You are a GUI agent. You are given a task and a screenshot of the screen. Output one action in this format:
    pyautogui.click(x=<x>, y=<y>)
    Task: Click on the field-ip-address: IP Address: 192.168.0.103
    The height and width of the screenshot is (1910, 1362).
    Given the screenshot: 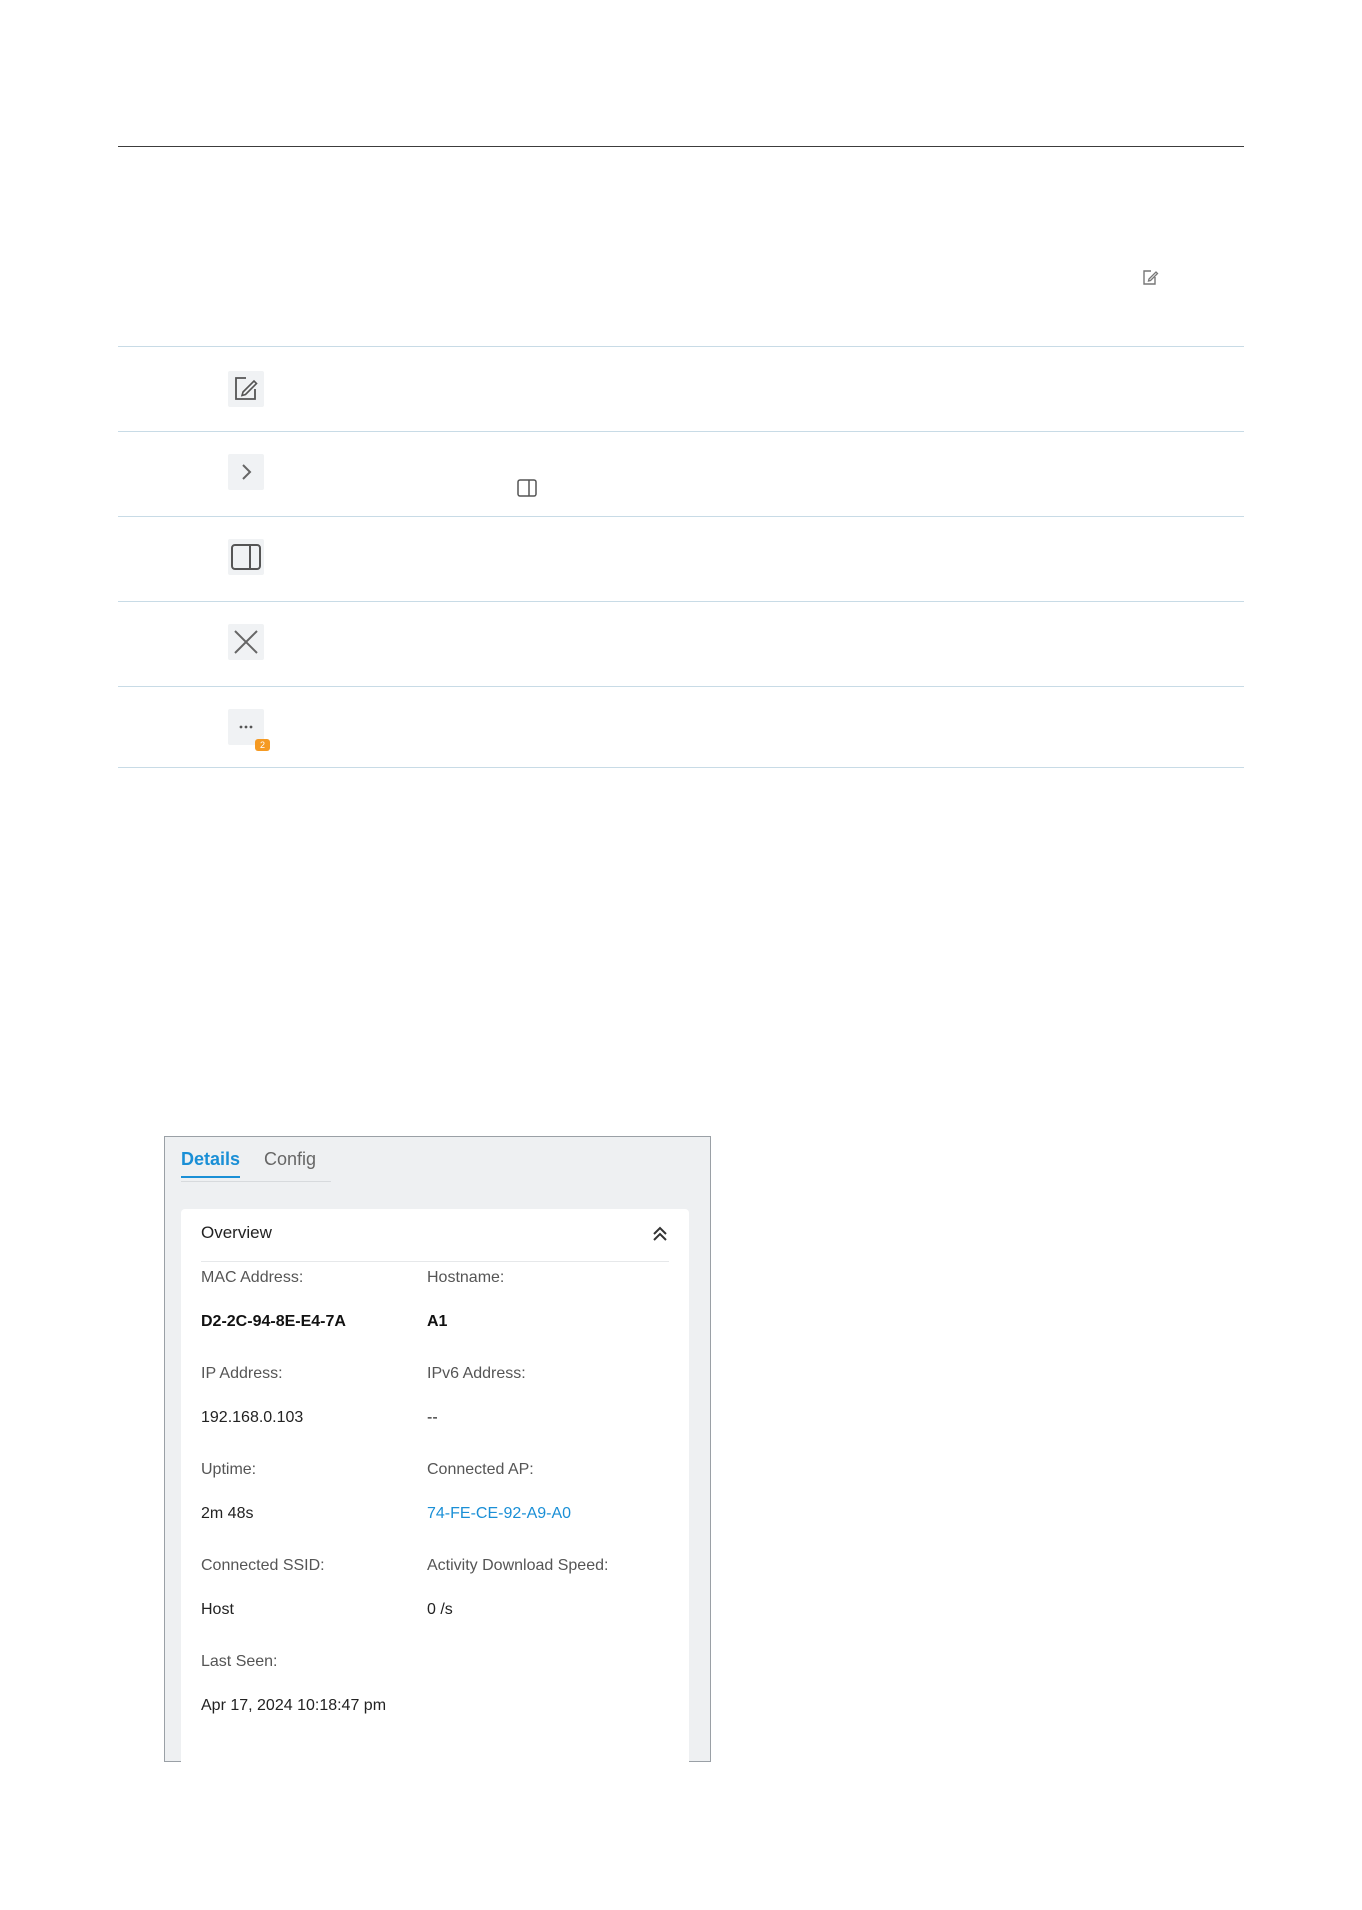 What is the action you would take?
    pyautogui.click(x=252, y=1395)
    